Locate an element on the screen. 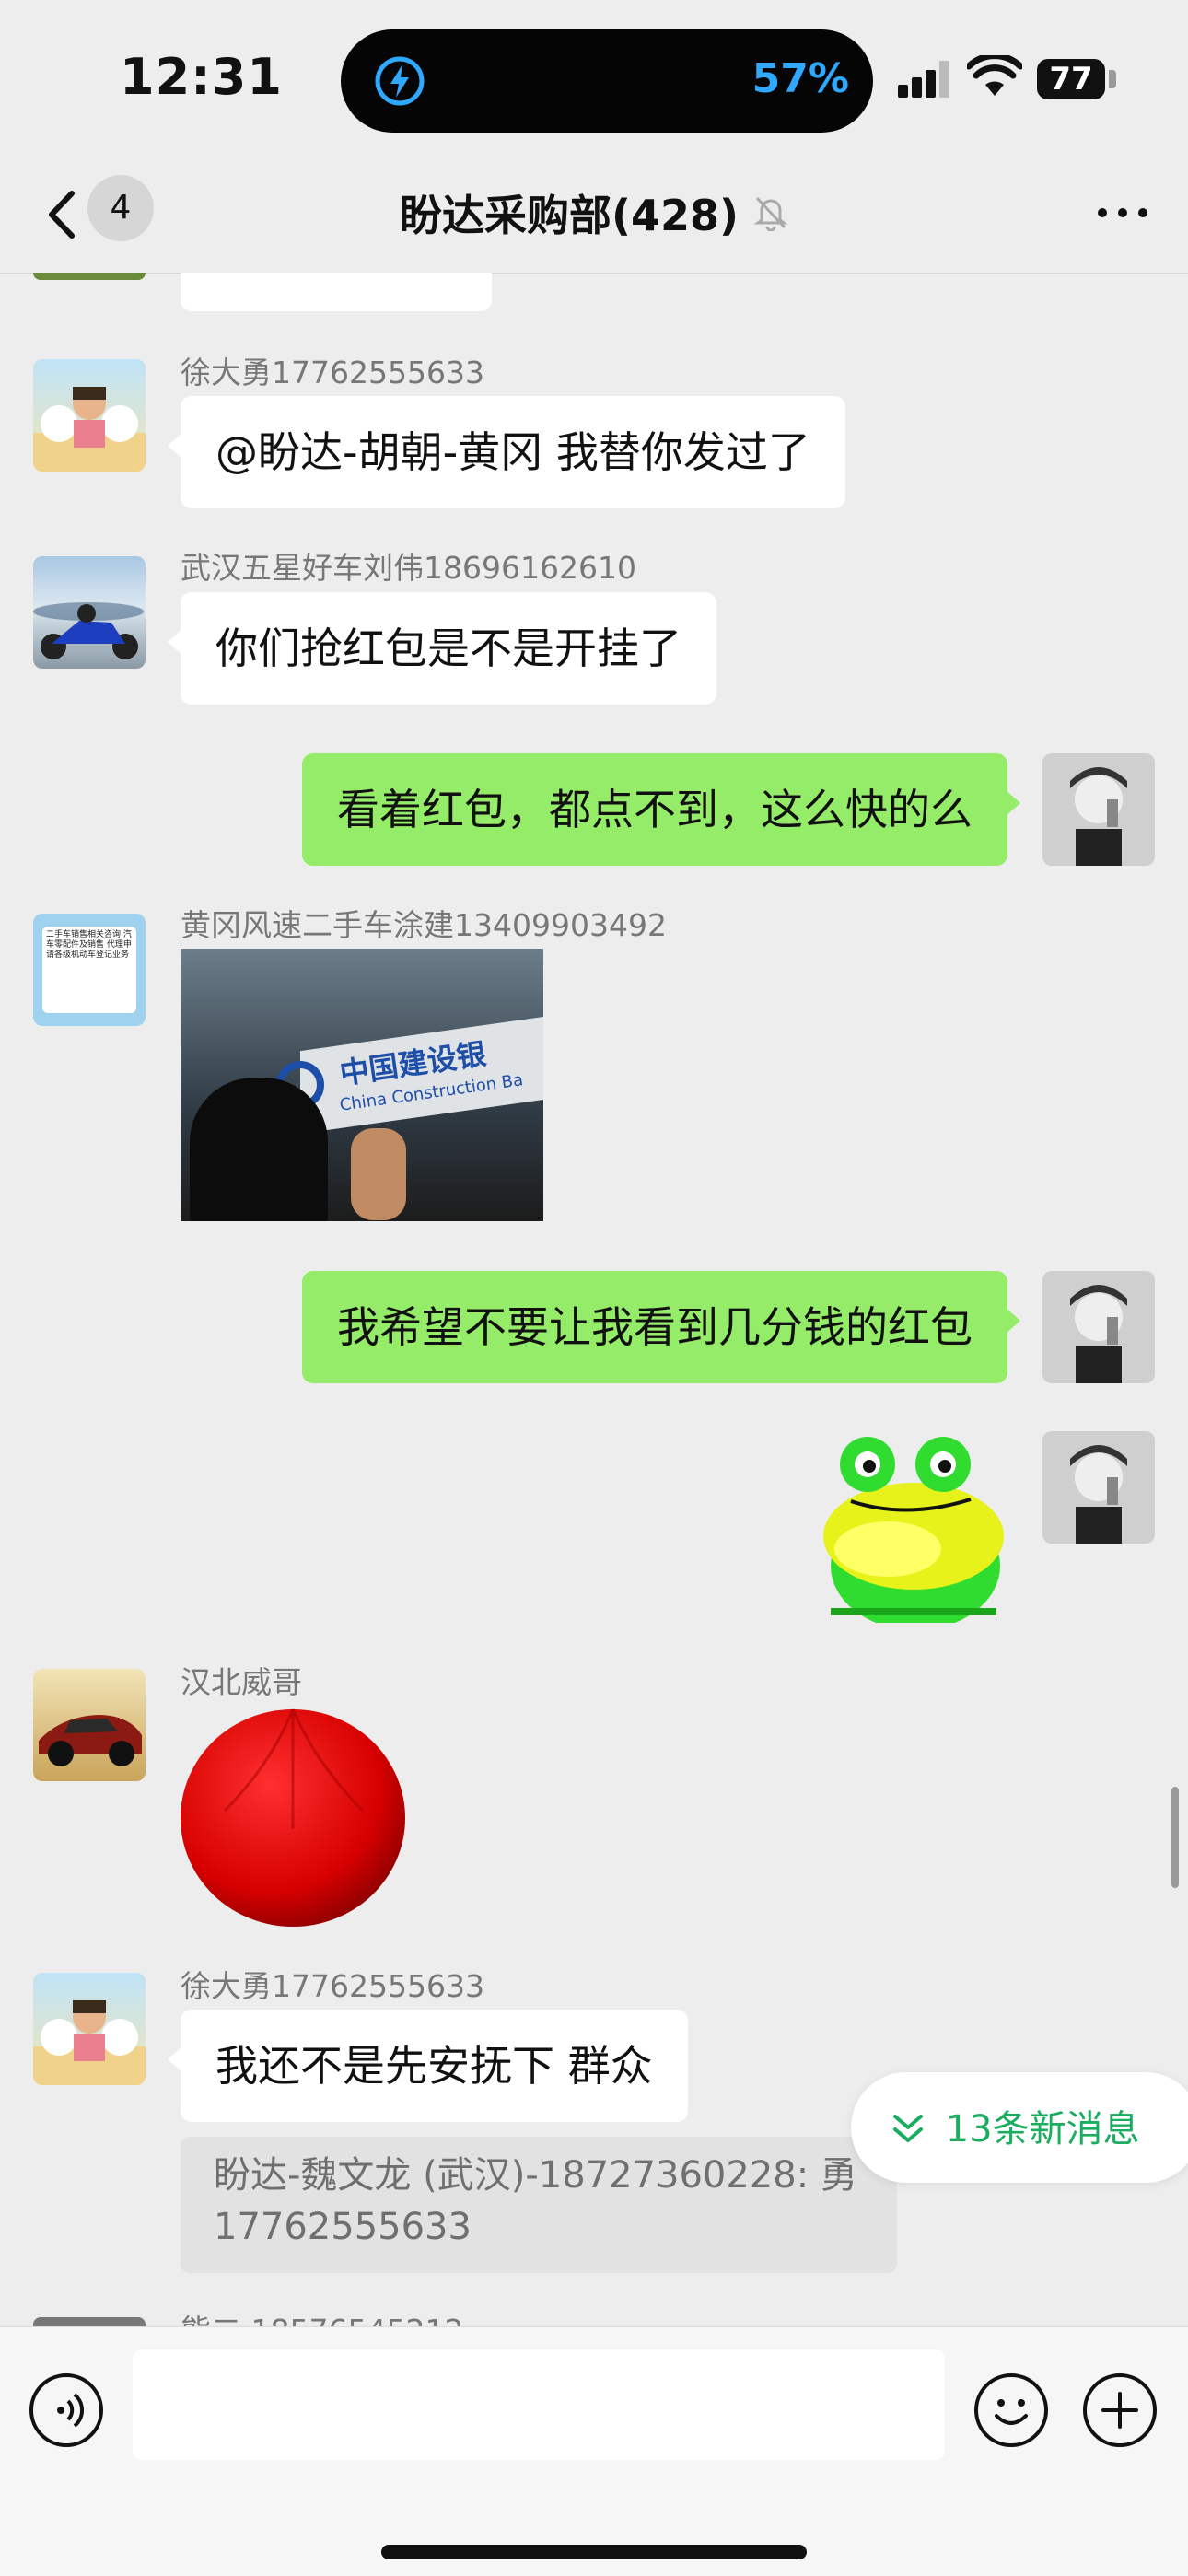 This screenshot has width=1188, height=2576. message-bubble: 我还不是先安抚下 群众 is located at coordinates (428, 2066).